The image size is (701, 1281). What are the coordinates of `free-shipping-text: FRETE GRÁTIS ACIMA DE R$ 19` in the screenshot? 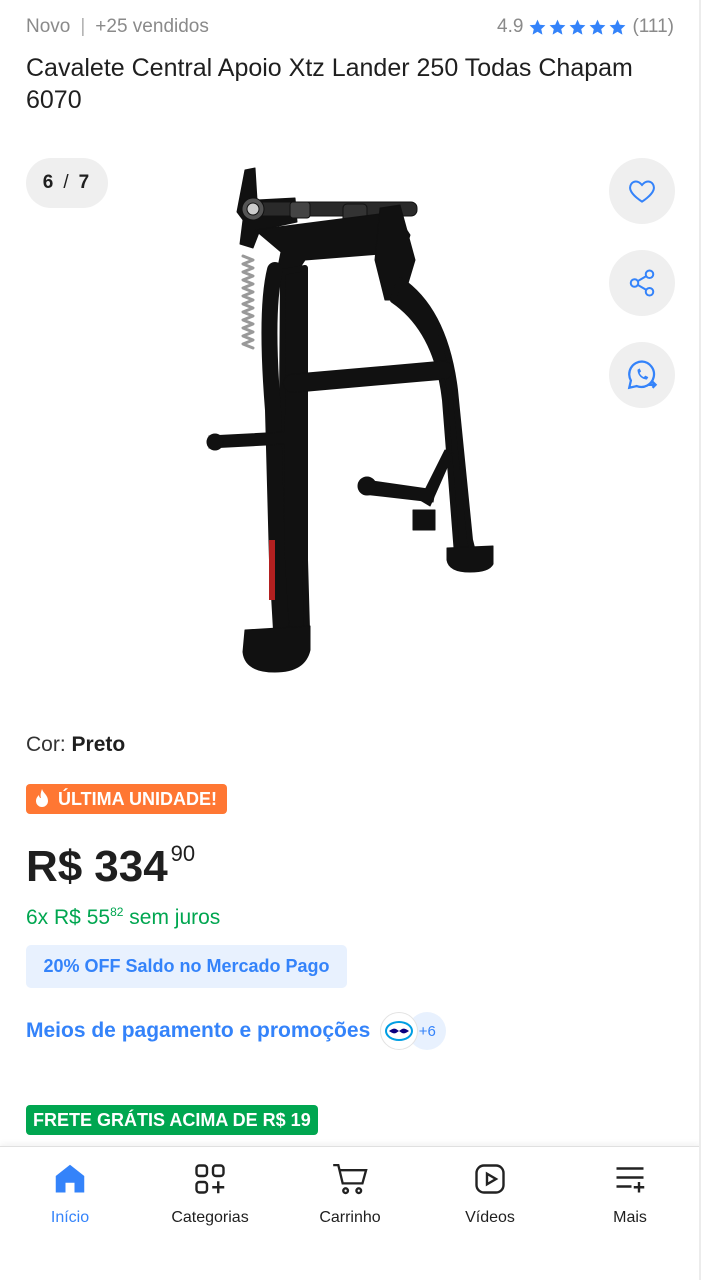 It's located at (172, 1119).